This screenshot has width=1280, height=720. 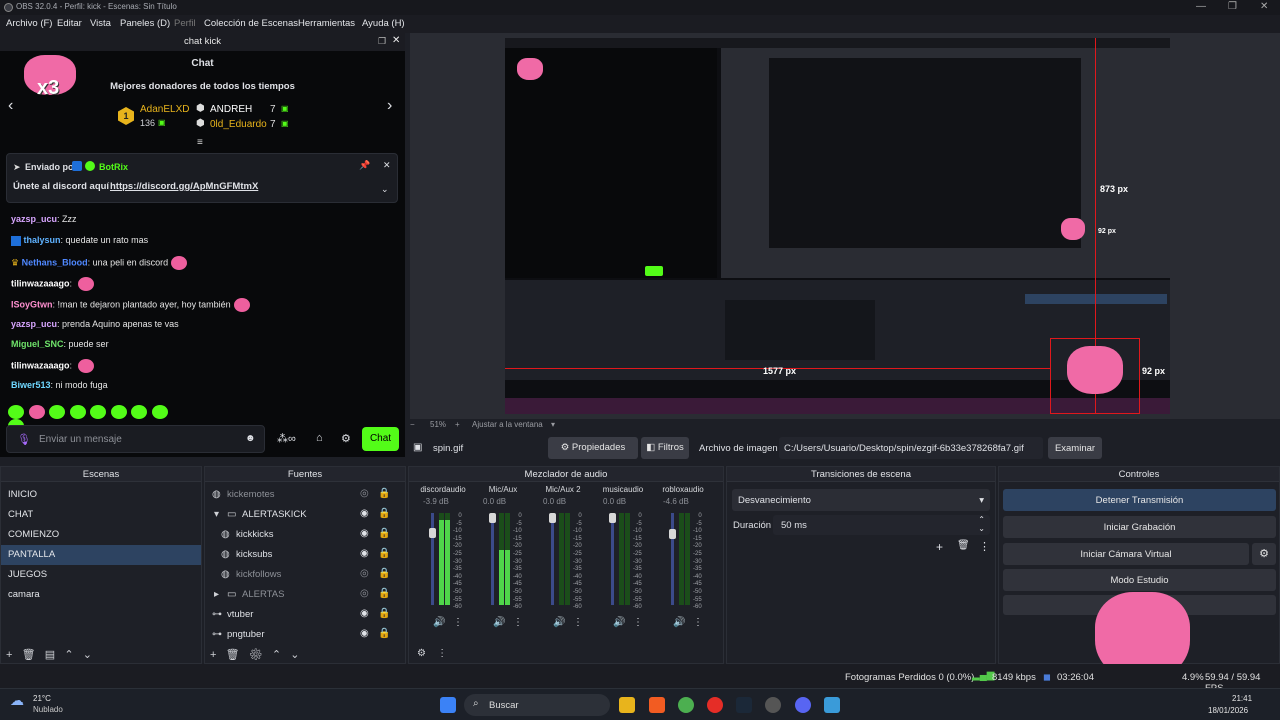 I want to click on start-virtual-camera-button: Iniciar Cámara Virtual, so click(x=1126, y=554).